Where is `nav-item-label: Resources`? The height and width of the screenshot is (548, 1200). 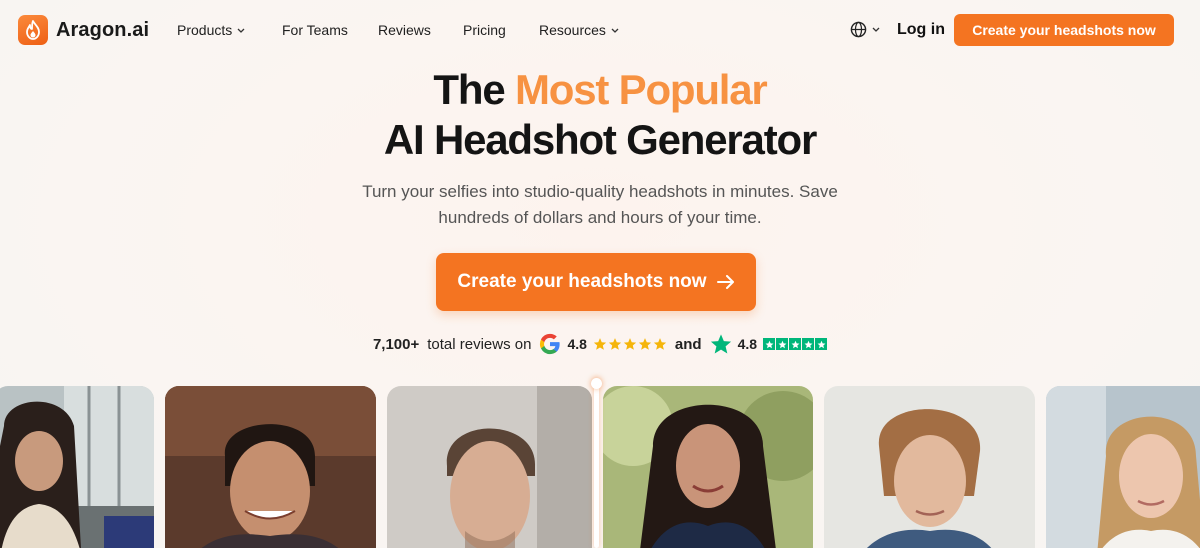 nav-item-label: Resources is located at coordinates (572, 30).